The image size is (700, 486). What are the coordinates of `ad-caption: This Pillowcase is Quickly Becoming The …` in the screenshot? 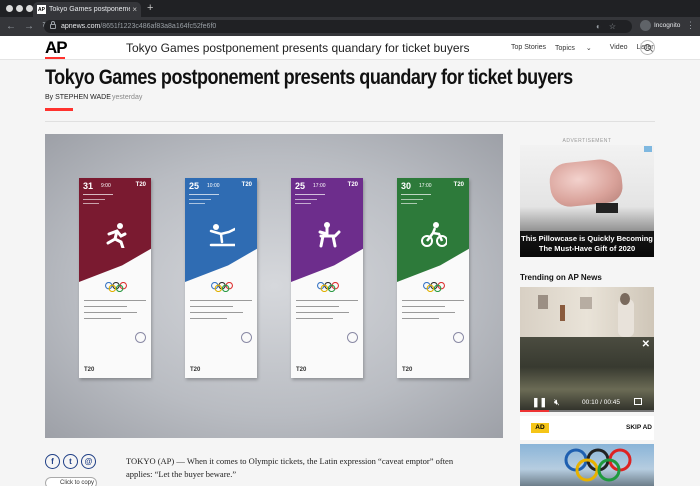 It's located at (587, 244).